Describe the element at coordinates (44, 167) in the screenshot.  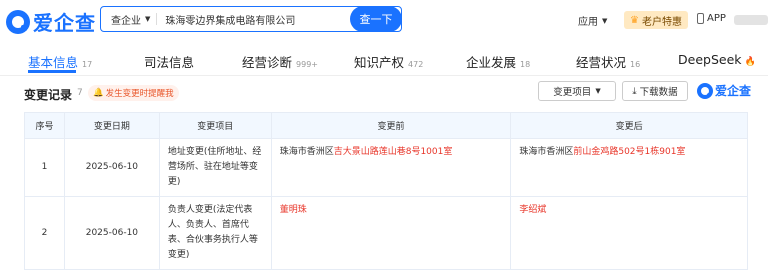
I see `cell-no: 1` at that location.